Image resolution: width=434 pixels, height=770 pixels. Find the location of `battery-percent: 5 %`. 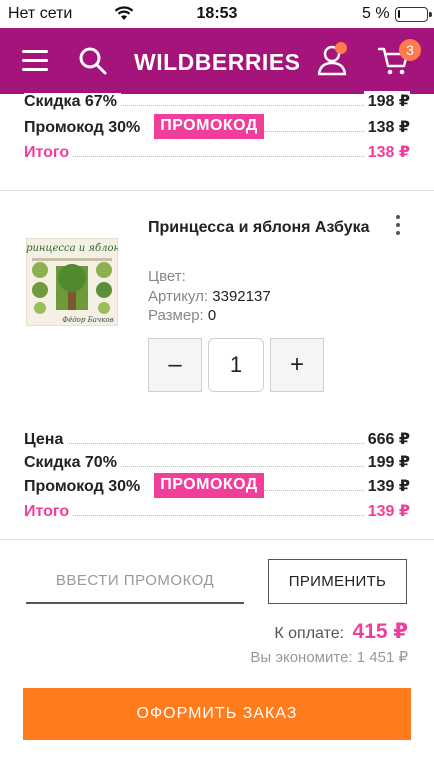

battery-percent: 5 % is located at coordinates (376, 13).